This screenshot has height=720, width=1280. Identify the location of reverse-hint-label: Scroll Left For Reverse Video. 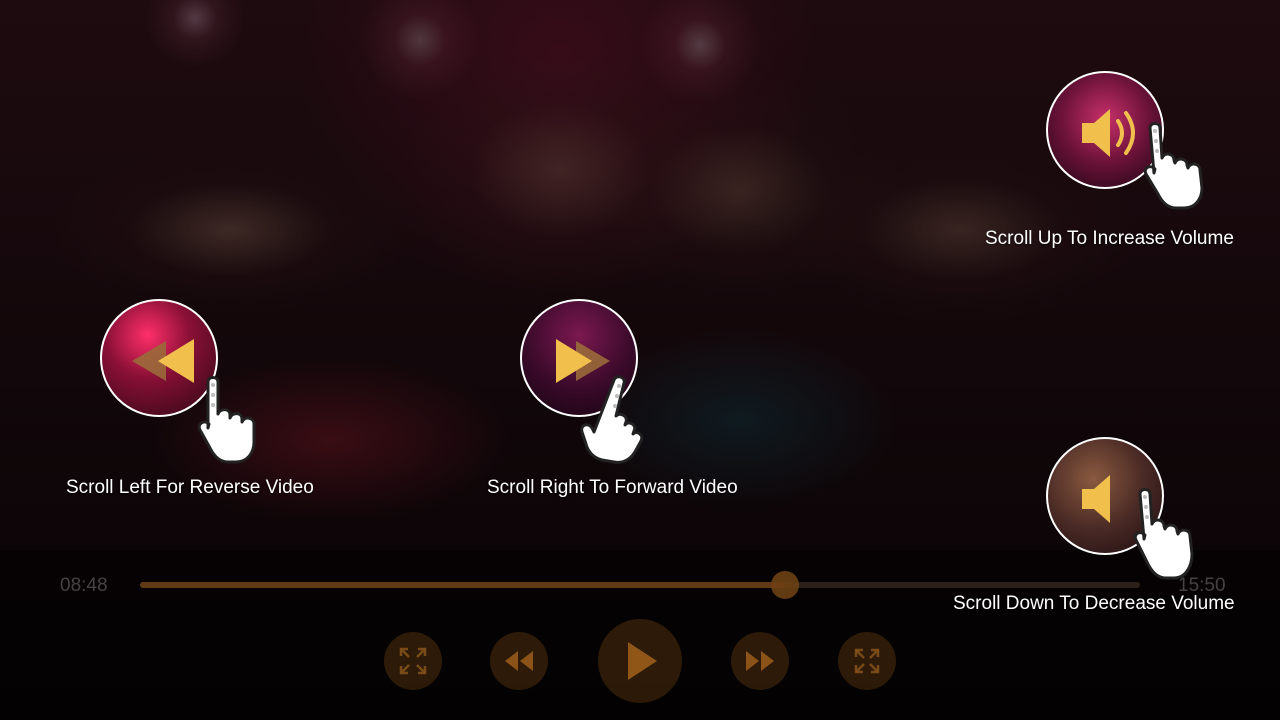
(190, 487).